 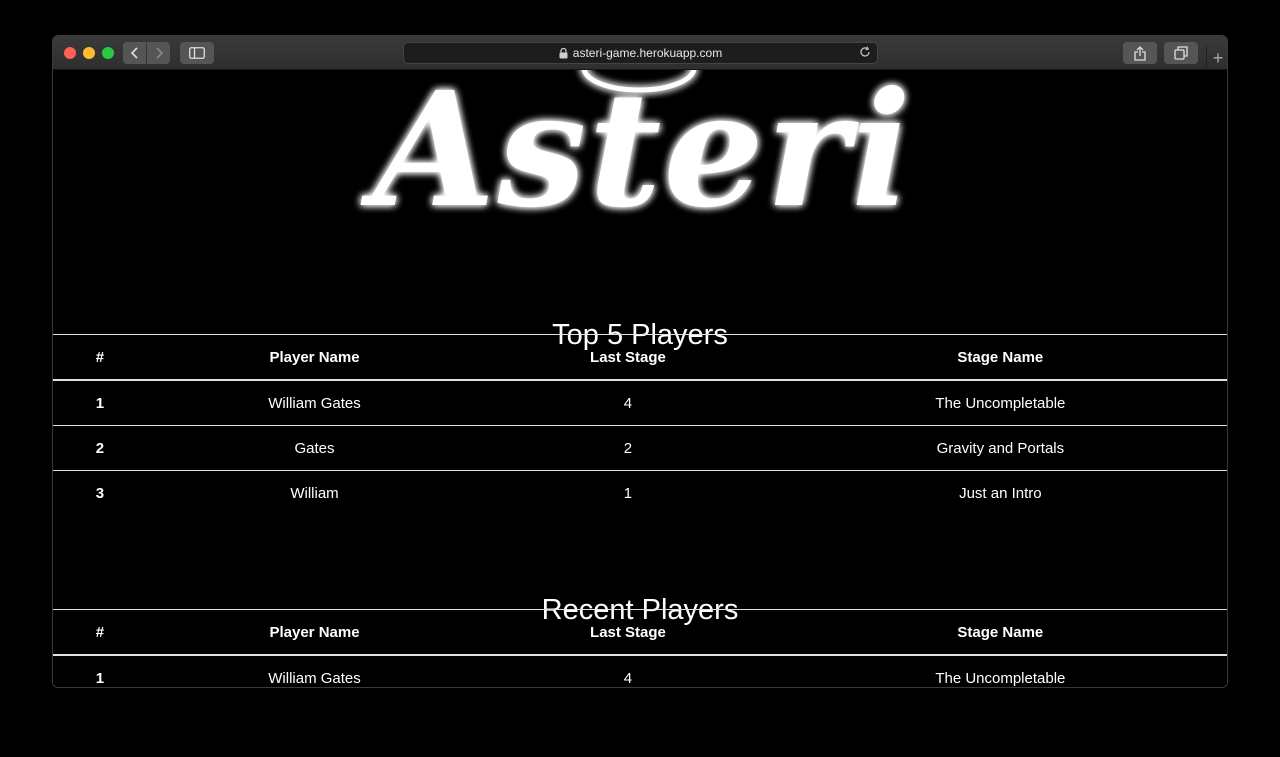 I want to click on zoom-window-button, so click(x=108, y=53).